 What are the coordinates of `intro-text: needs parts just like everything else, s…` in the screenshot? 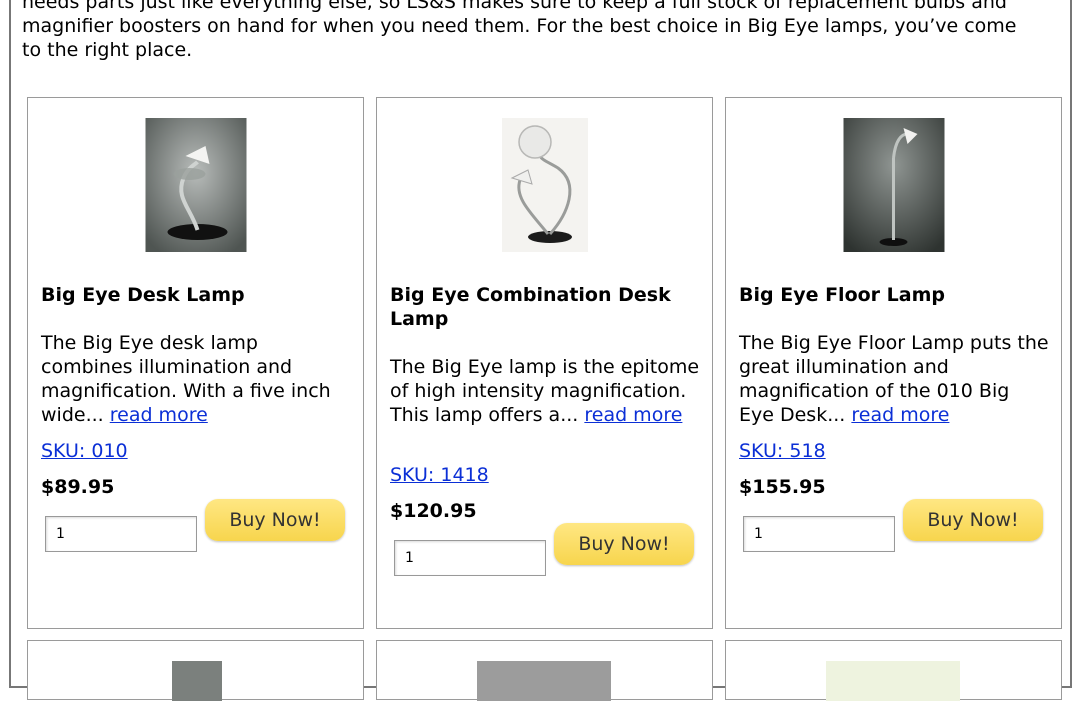 It's located at (542, 31).